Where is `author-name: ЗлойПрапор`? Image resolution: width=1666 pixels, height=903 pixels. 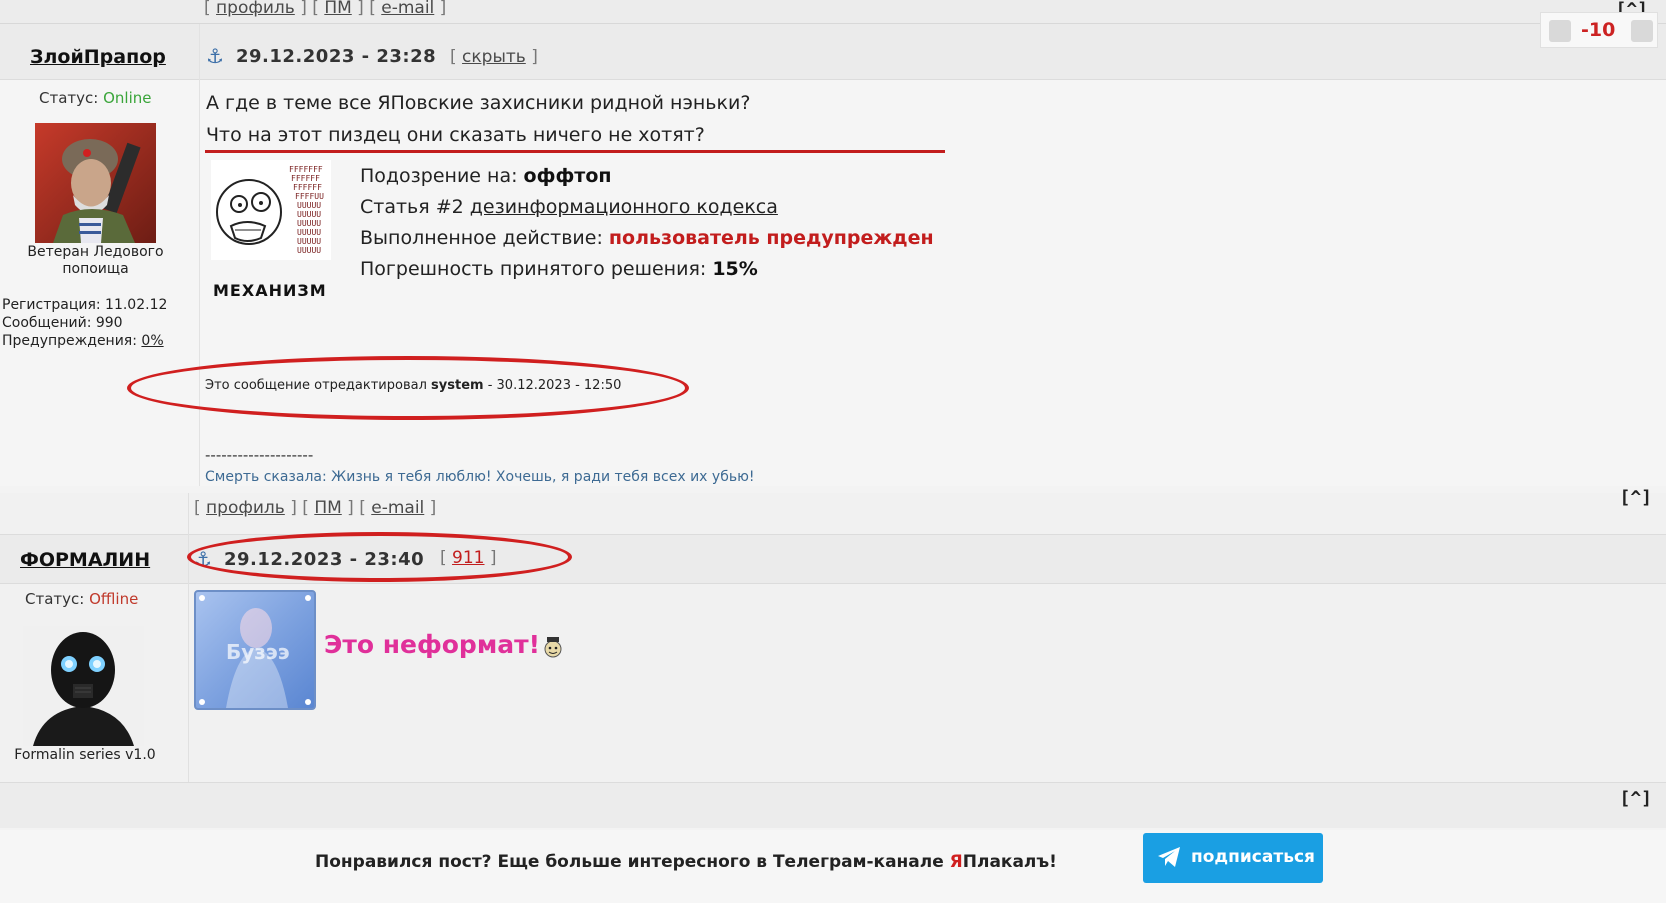 author-name: ЗлойПрапор is located at coordinates (98, 57).